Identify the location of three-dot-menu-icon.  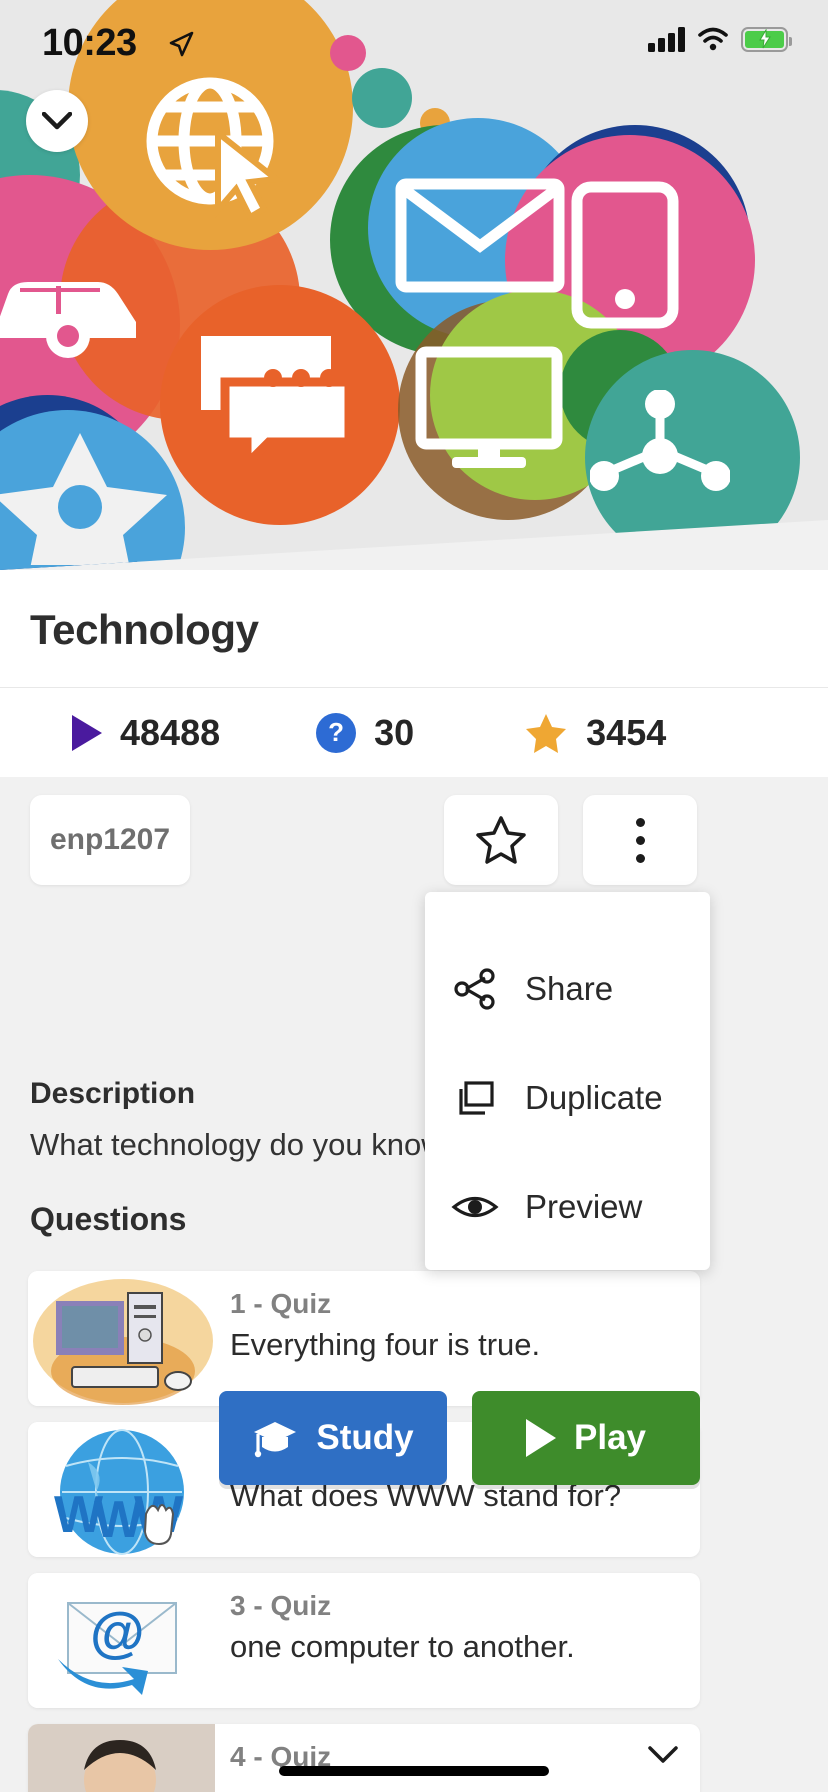
(640, 840).